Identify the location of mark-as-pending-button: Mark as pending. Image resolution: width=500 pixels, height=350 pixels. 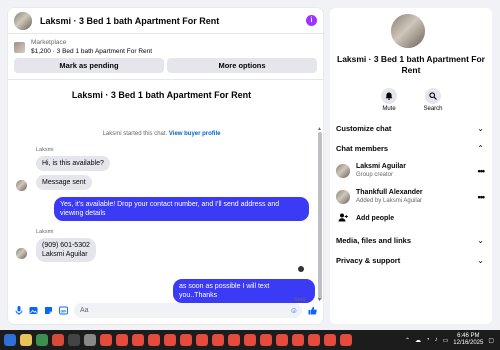
(89, 65).